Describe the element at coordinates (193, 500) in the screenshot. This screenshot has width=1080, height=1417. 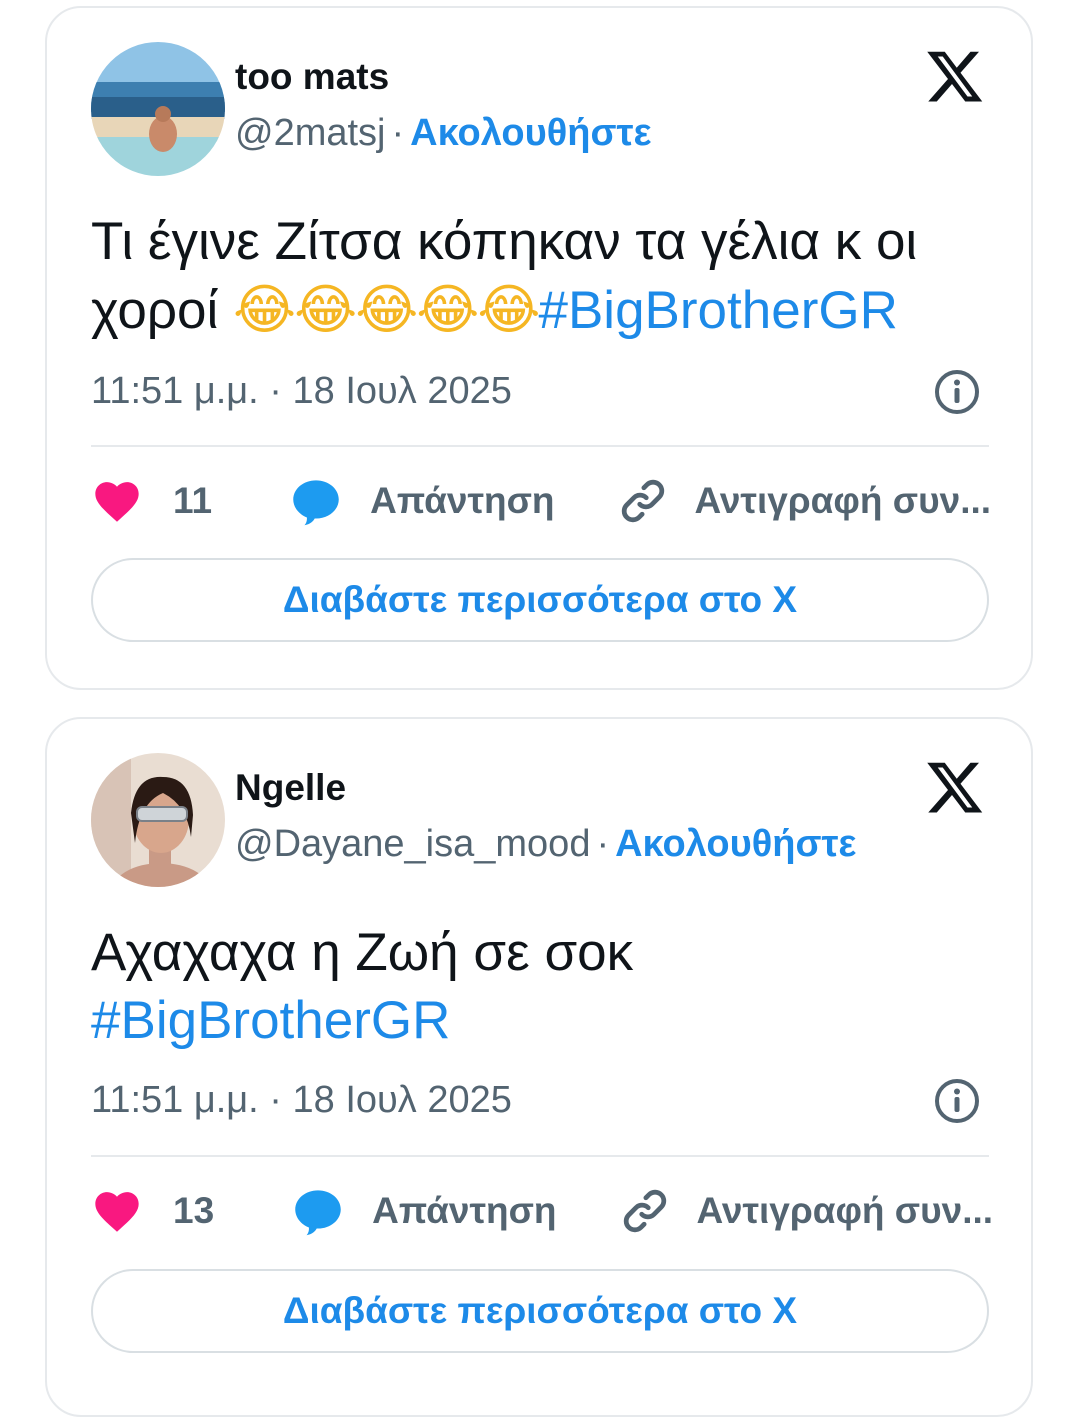
I see `like-count: 11` at that location.